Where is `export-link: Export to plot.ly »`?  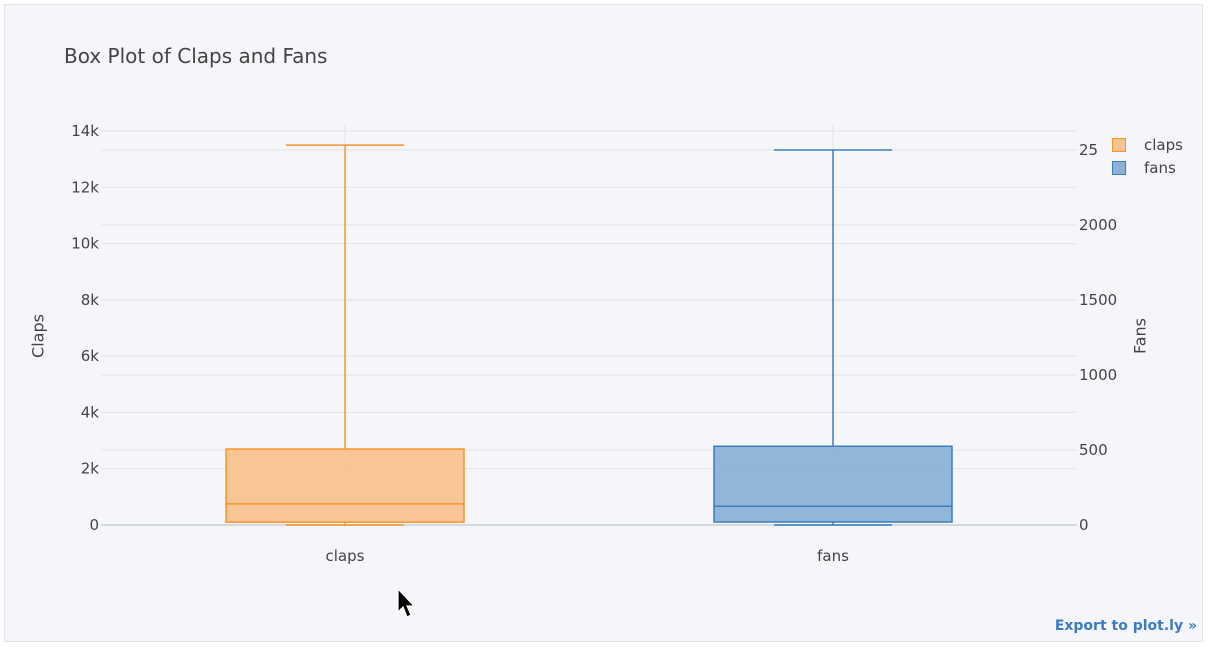
export-link: Export to plot.ly » is located at coordinates (1126, 626).